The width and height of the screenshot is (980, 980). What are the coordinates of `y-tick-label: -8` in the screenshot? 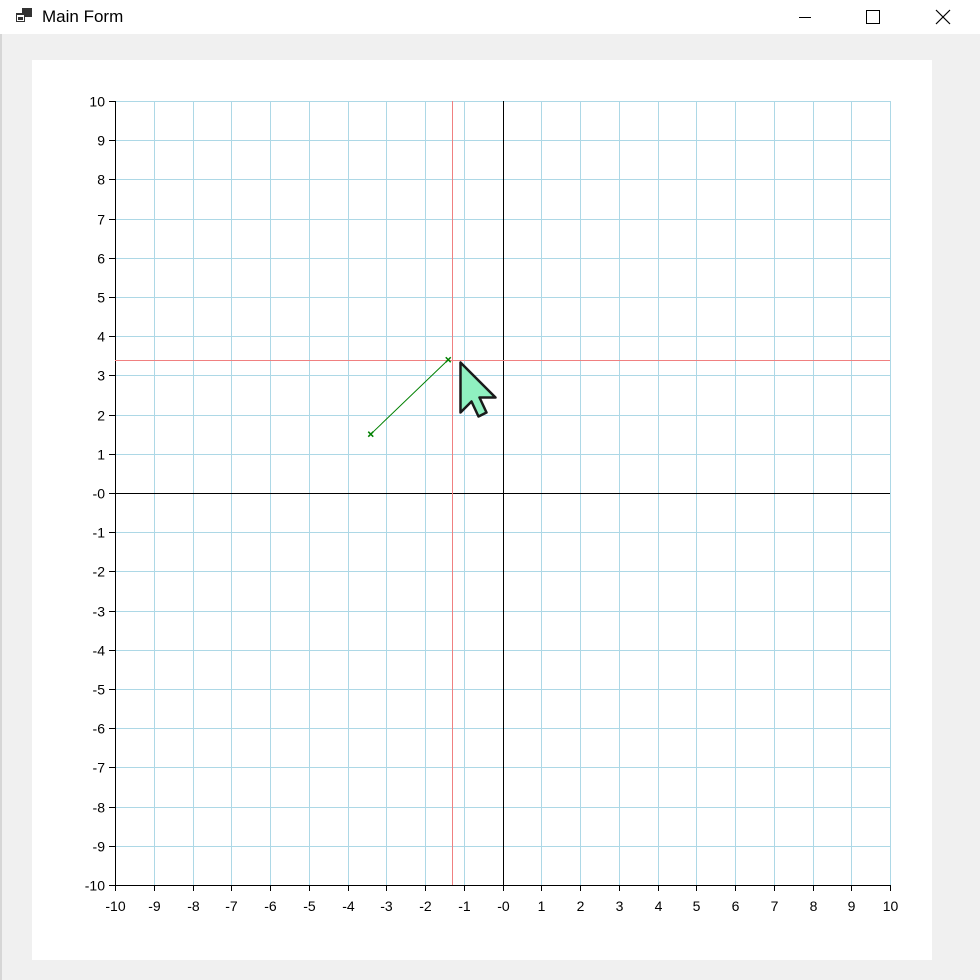 It's located at (99, 808).